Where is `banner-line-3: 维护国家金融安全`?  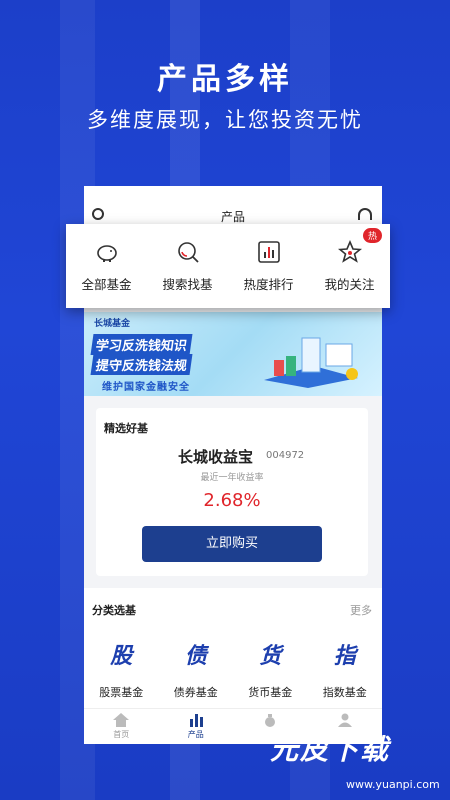
banner-line-3: 维护国家金融安全 is located at coordinates (146, 387).